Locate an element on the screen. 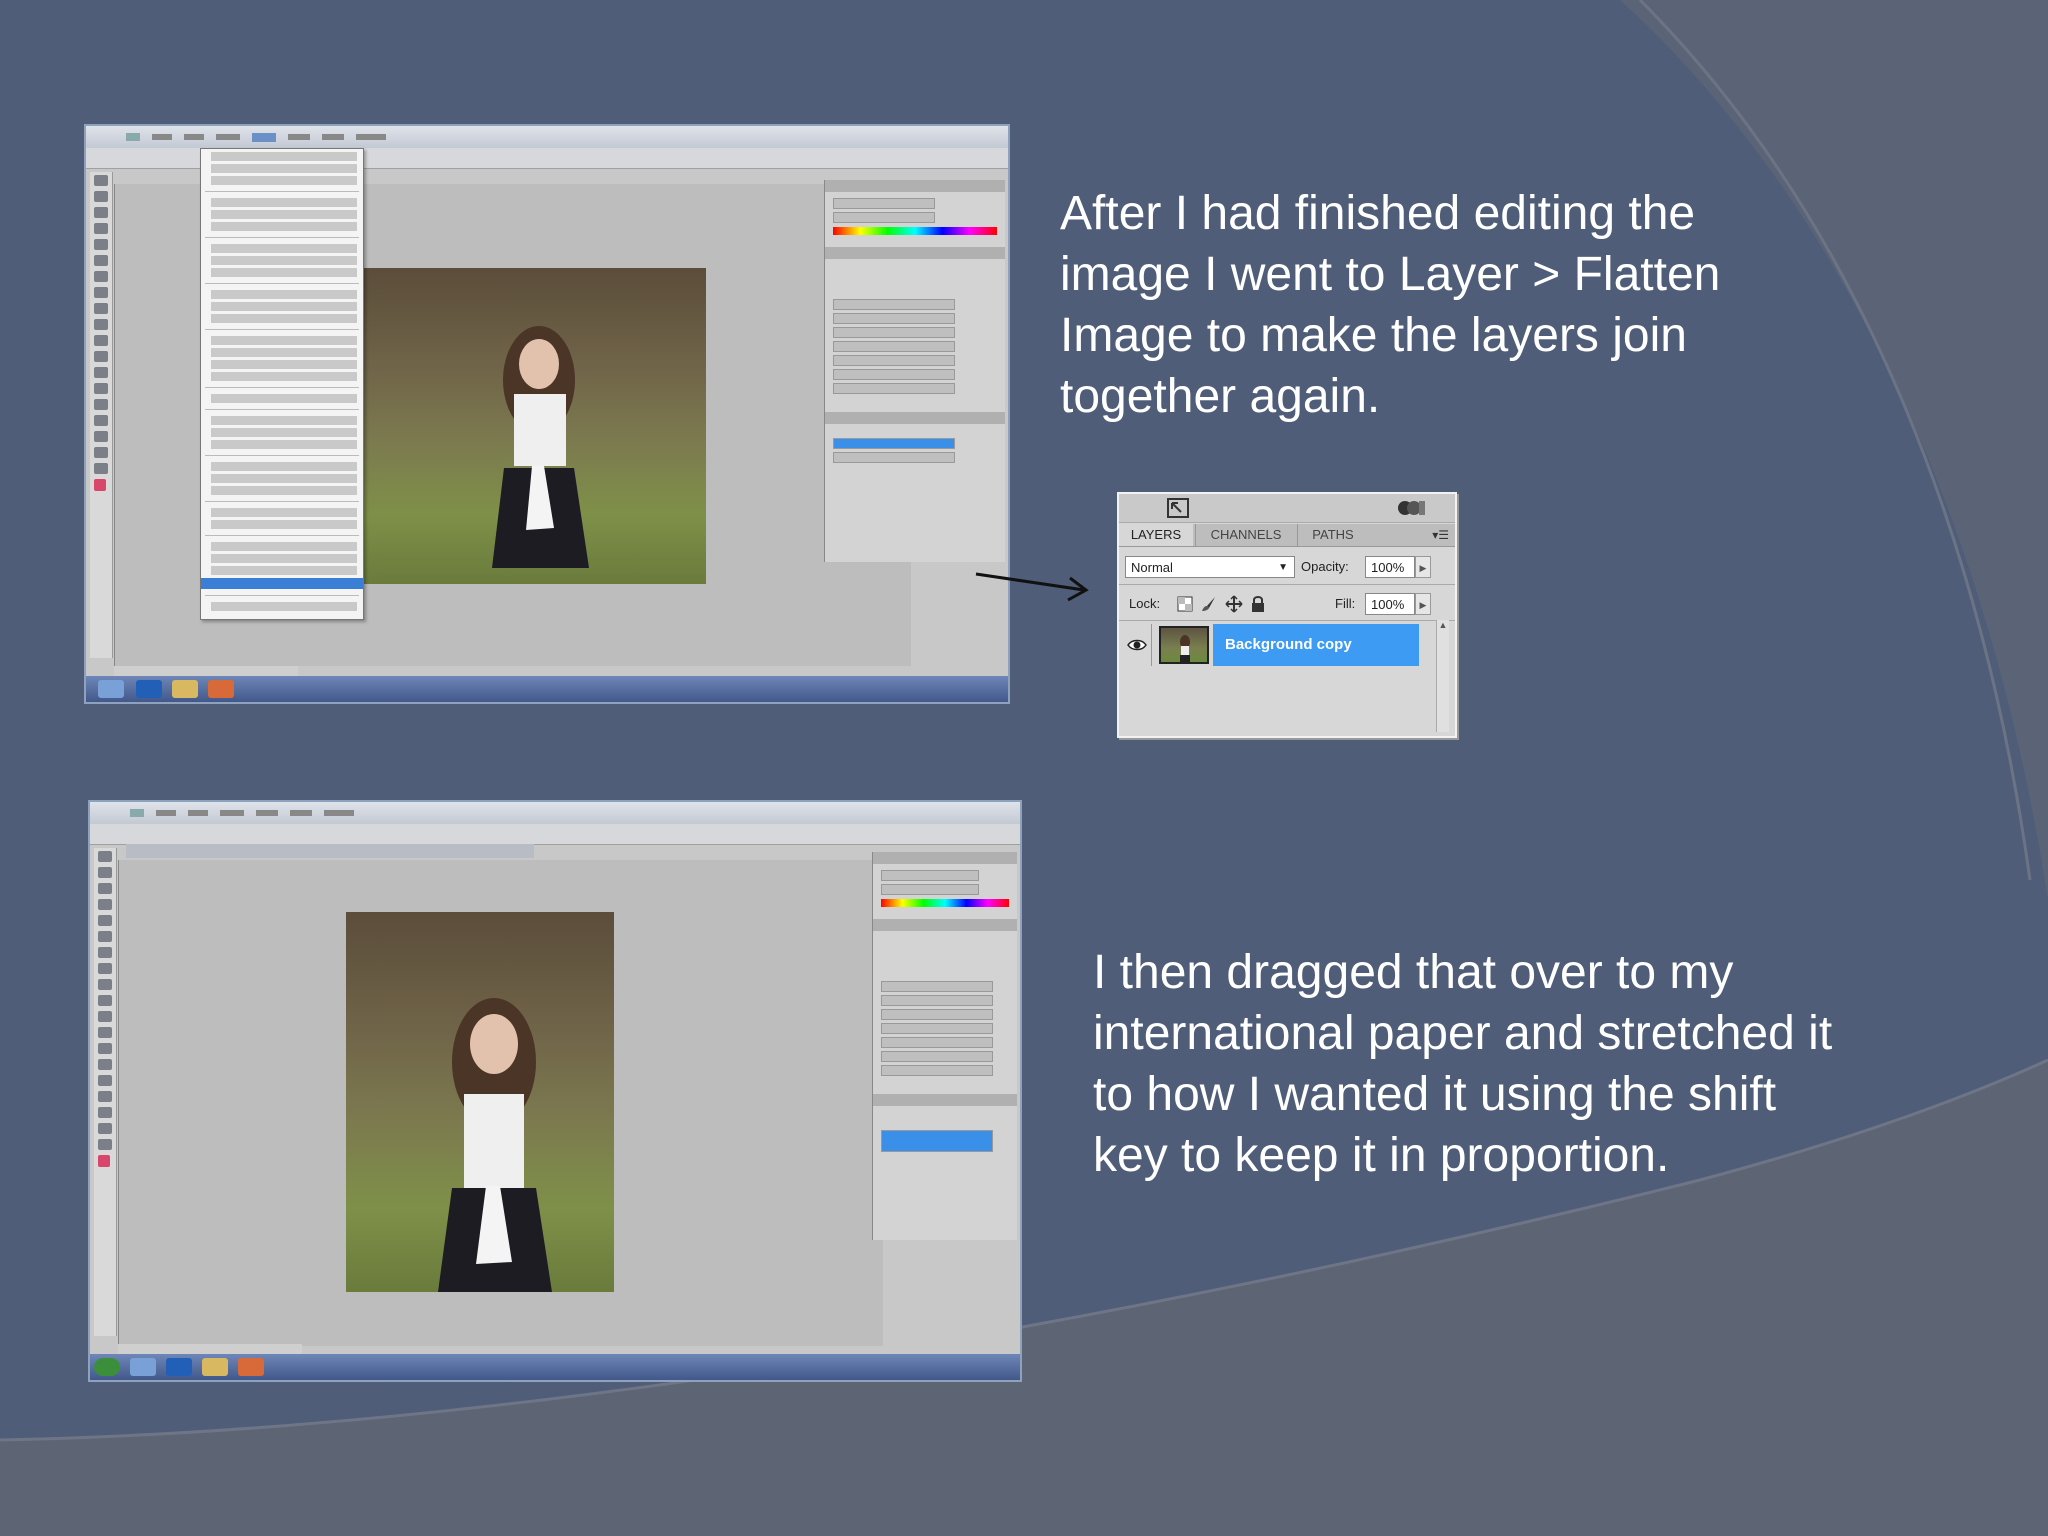 The image size is (2048, 1536). layer-thumbnail is located at coordinates (1184, 645).